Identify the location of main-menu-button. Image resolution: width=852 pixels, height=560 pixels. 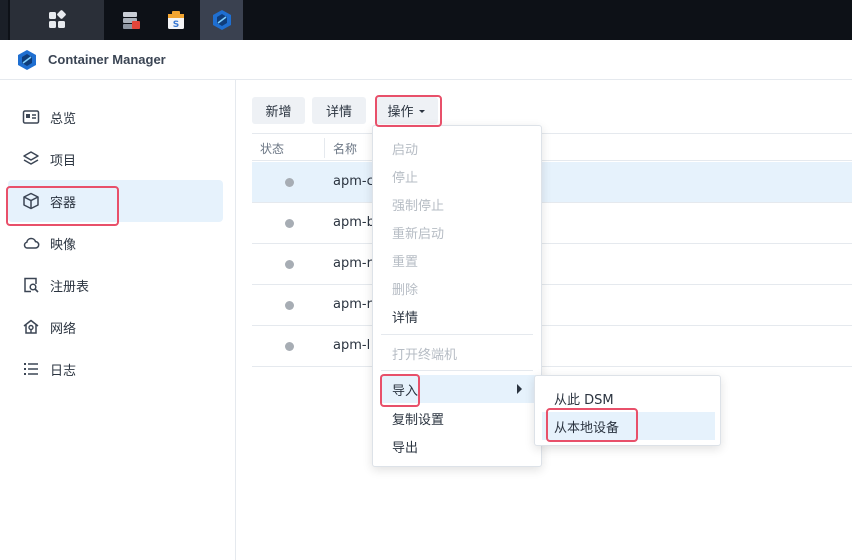
(57, 20).